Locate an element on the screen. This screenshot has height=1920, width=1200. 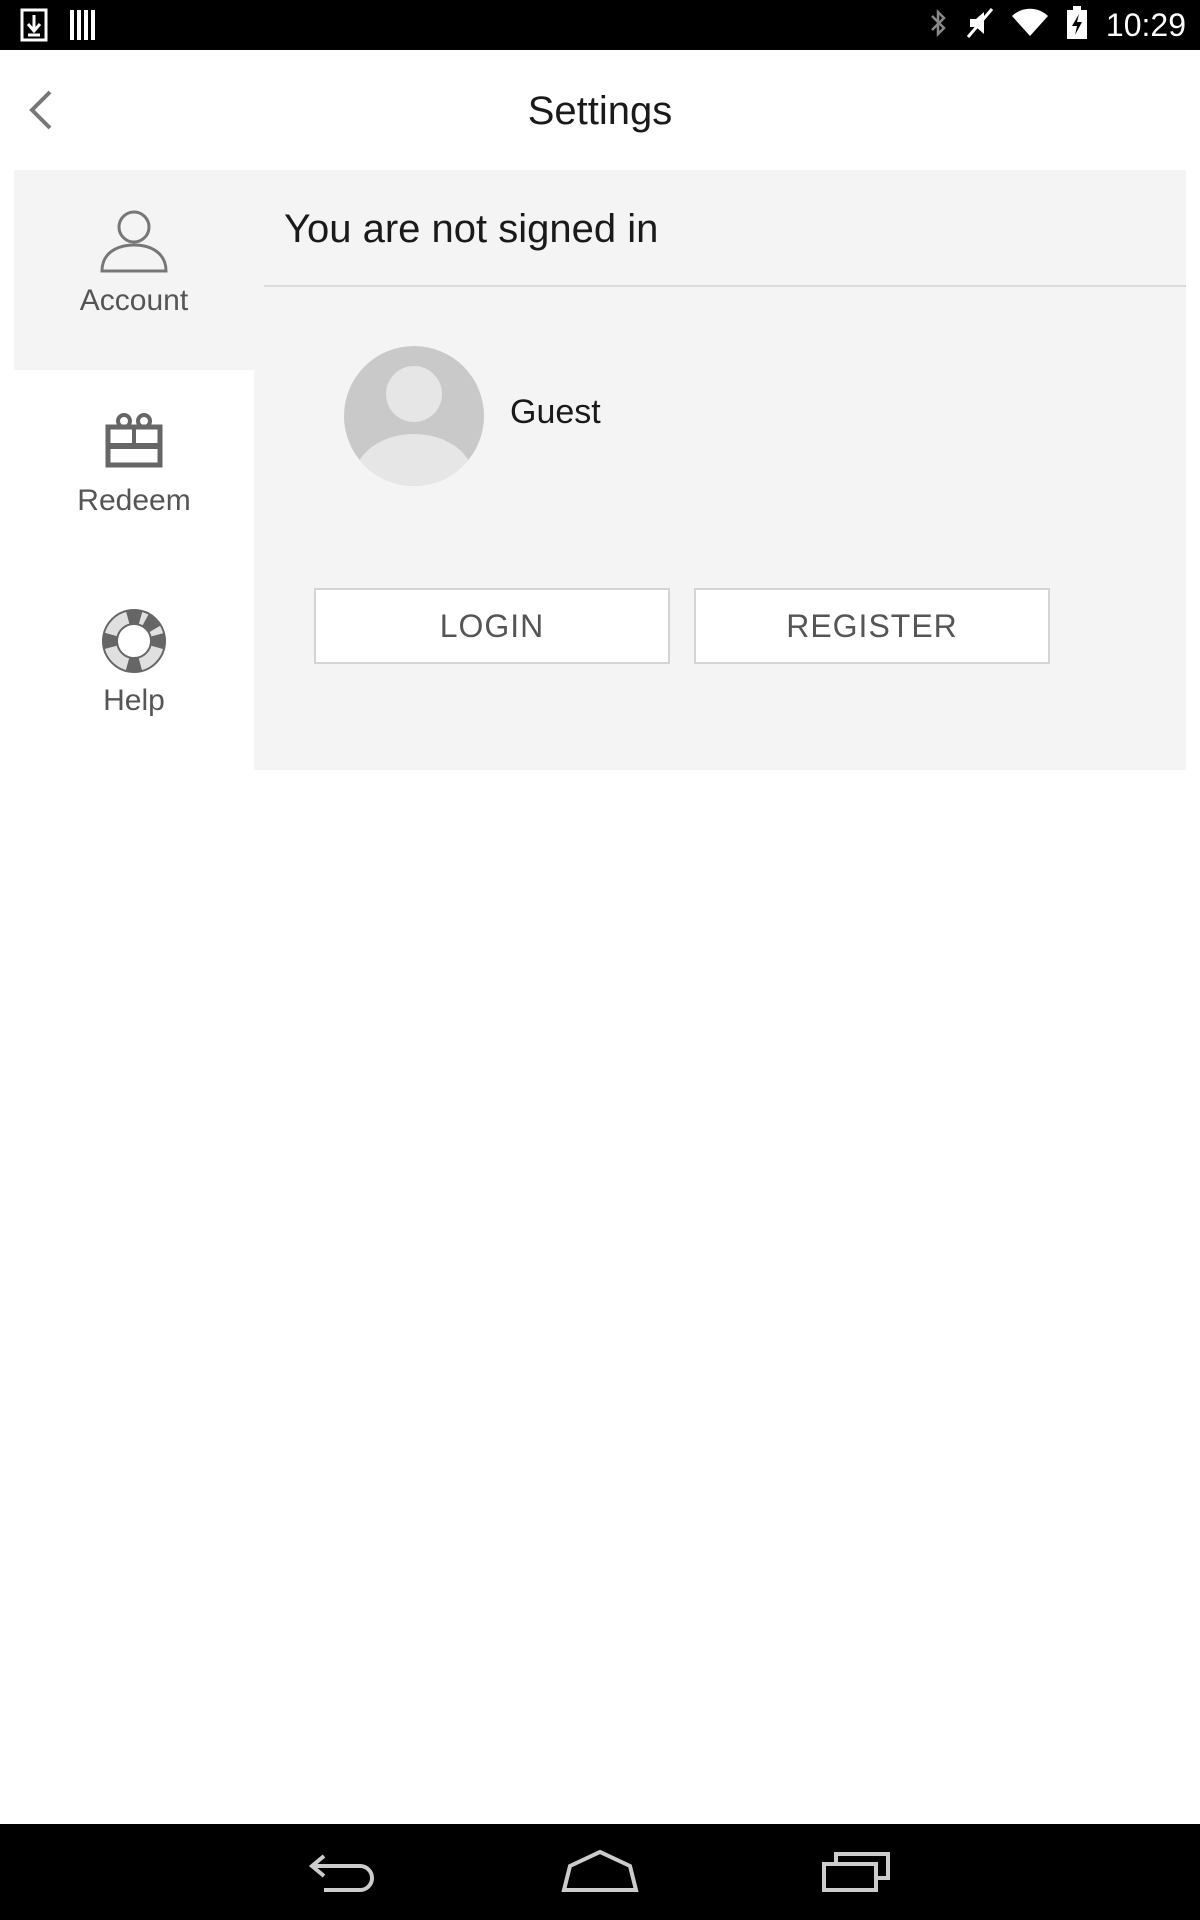
nav-recents-button is located at coordinates (856, 1872).